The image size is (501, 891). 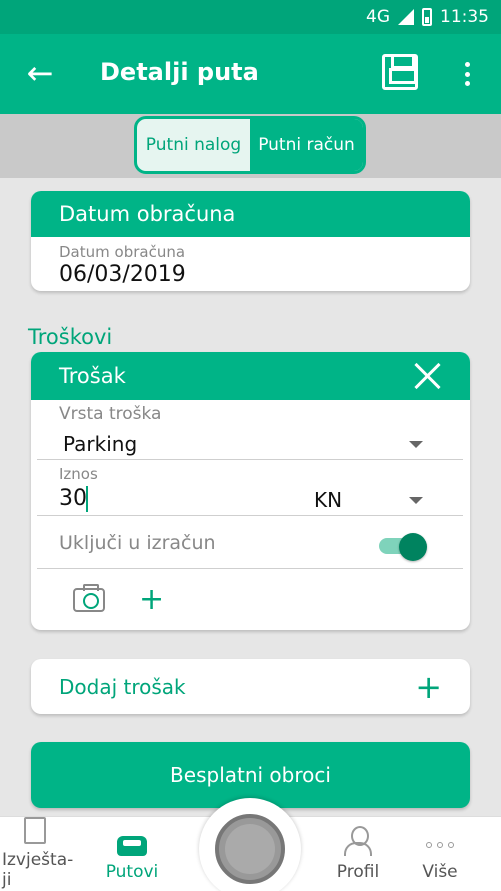 What do you see at coordinates (440, 872) in the screenshot?
I see `nav-label-more: Više` at bounding box center [440, 872].